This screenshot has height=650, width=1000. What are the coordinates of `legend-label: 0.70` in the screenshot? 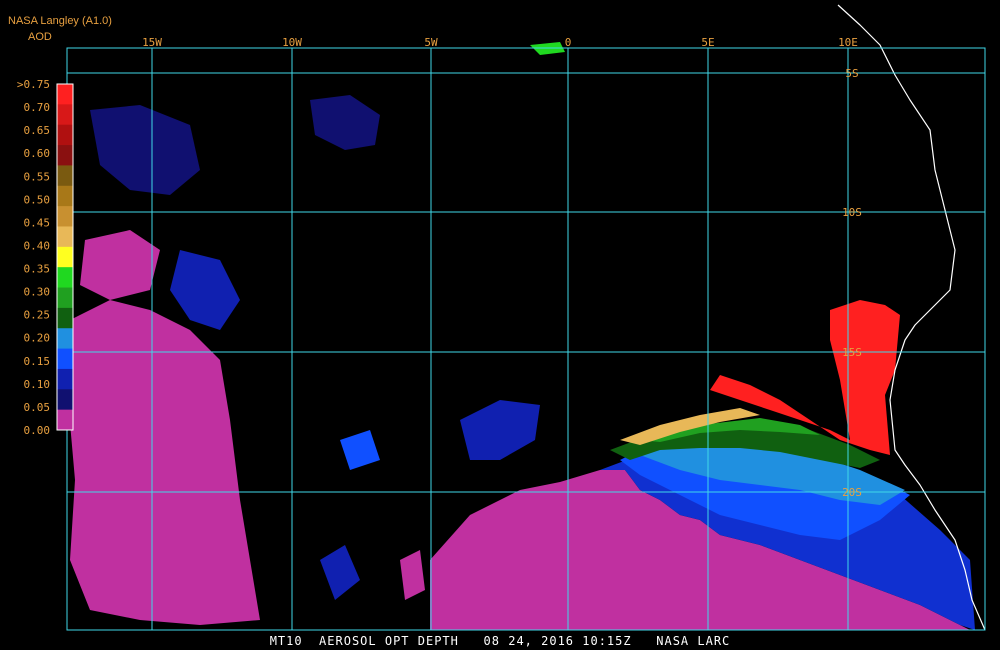 It's located at (37, 107).